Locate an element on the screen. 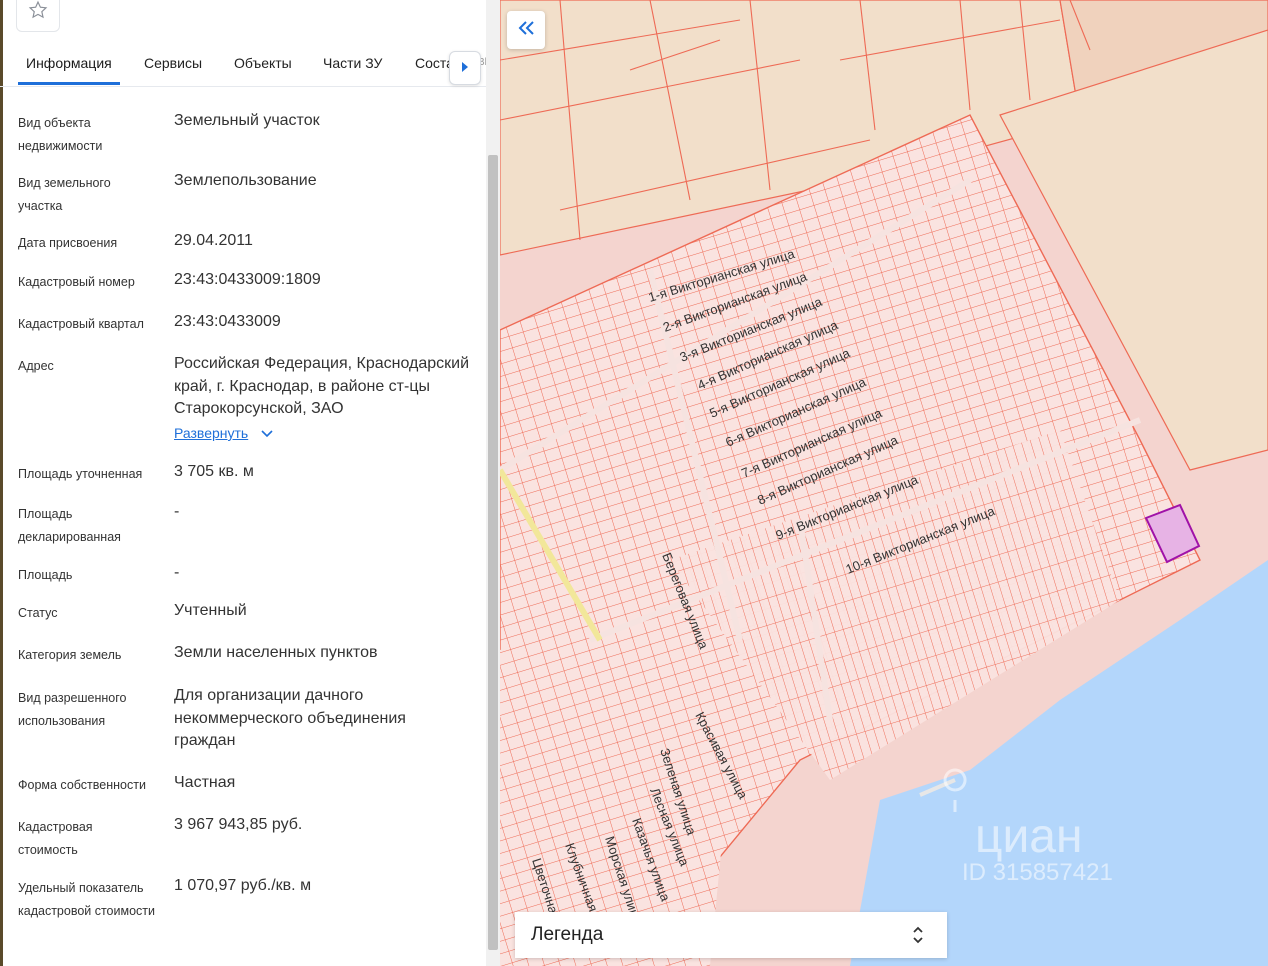  value: Частная is located at coordinates (205, 782).